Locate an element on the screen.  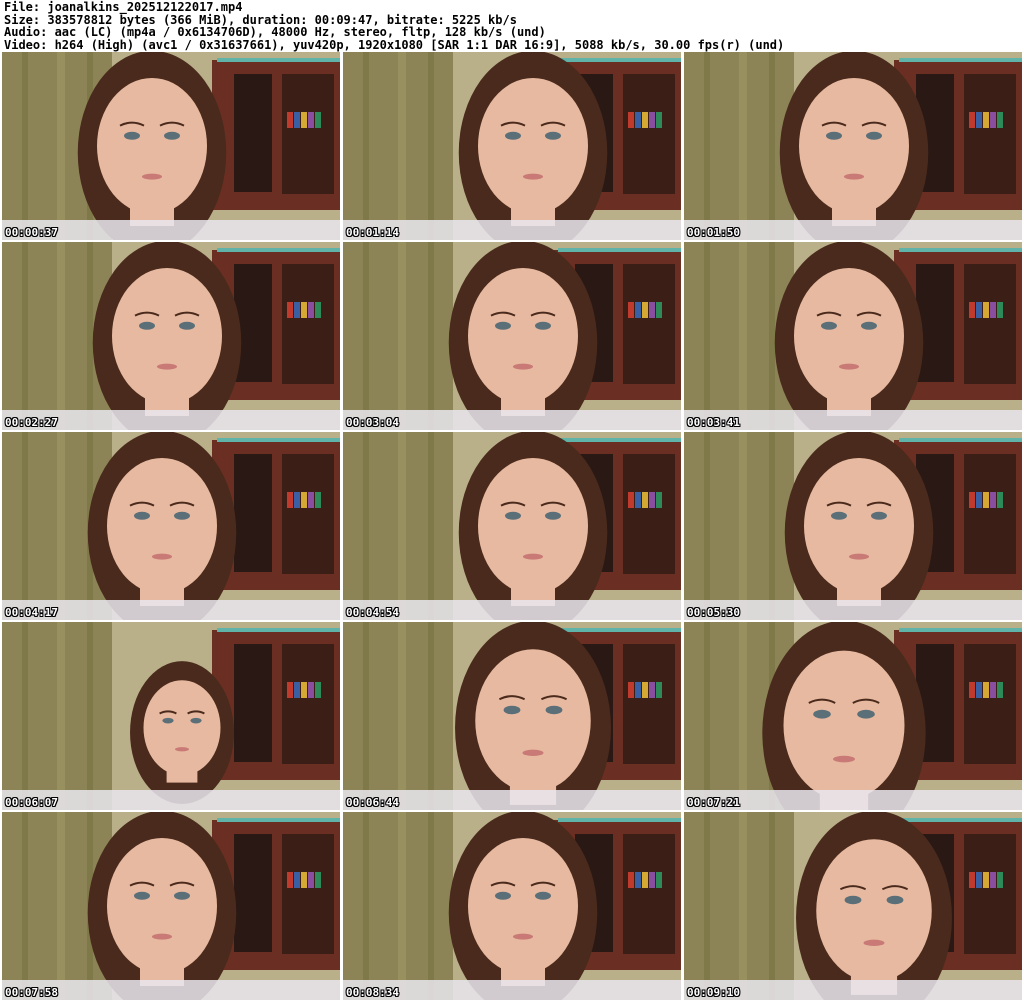
thumbnail-frame: 00:08:34 is located at coordinates (512, 906).